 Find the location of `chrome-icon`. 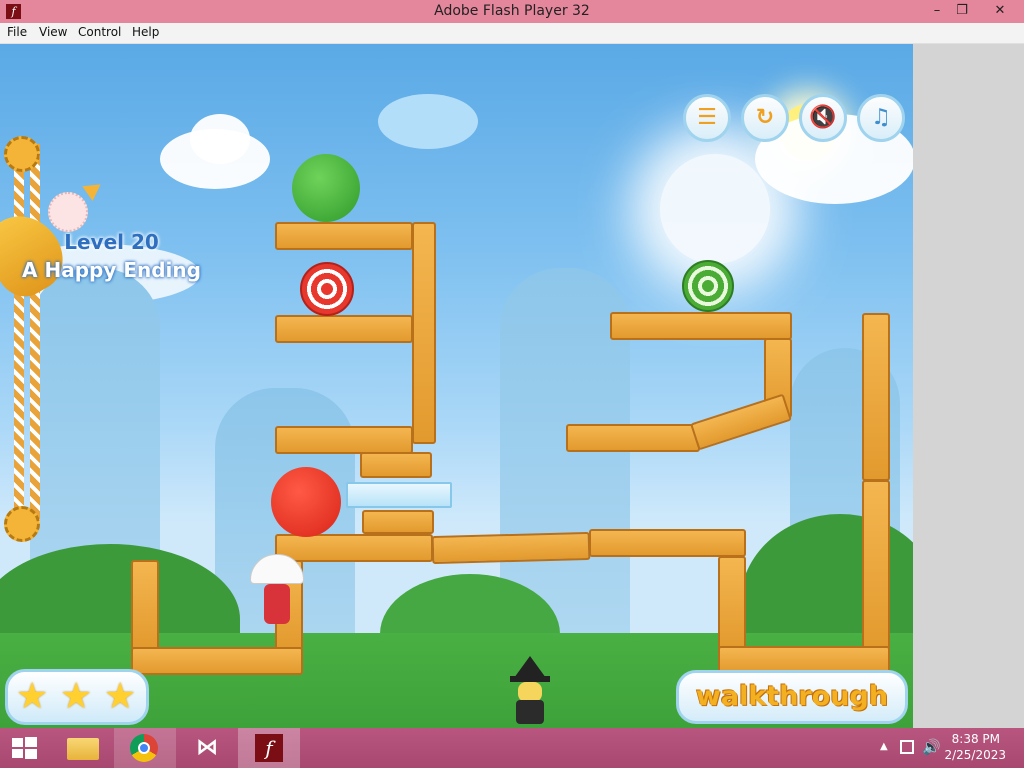

chrome-icon is located at coordinates (145, 748).